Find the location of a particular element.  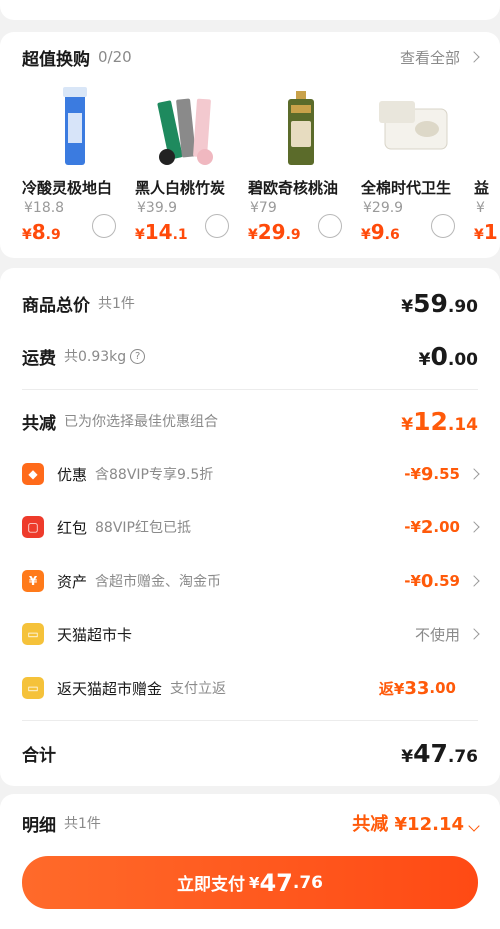

shipping-row: 运费 共0.93kg? ¥0.00 is located at coordinates (250, 356).